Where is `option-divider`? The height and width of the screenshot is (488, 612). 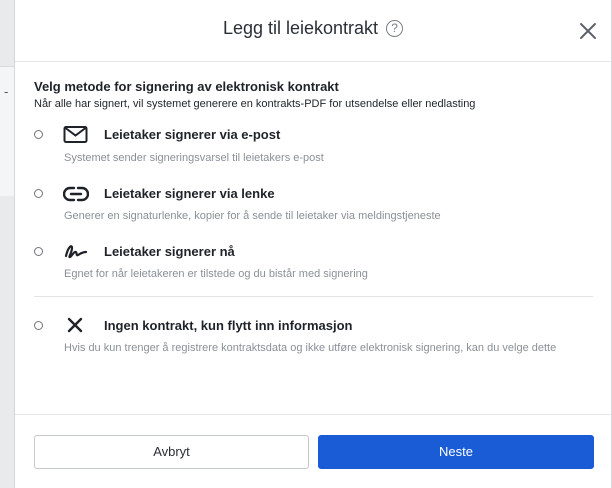 option-divider is located at coordinates (313, 296).